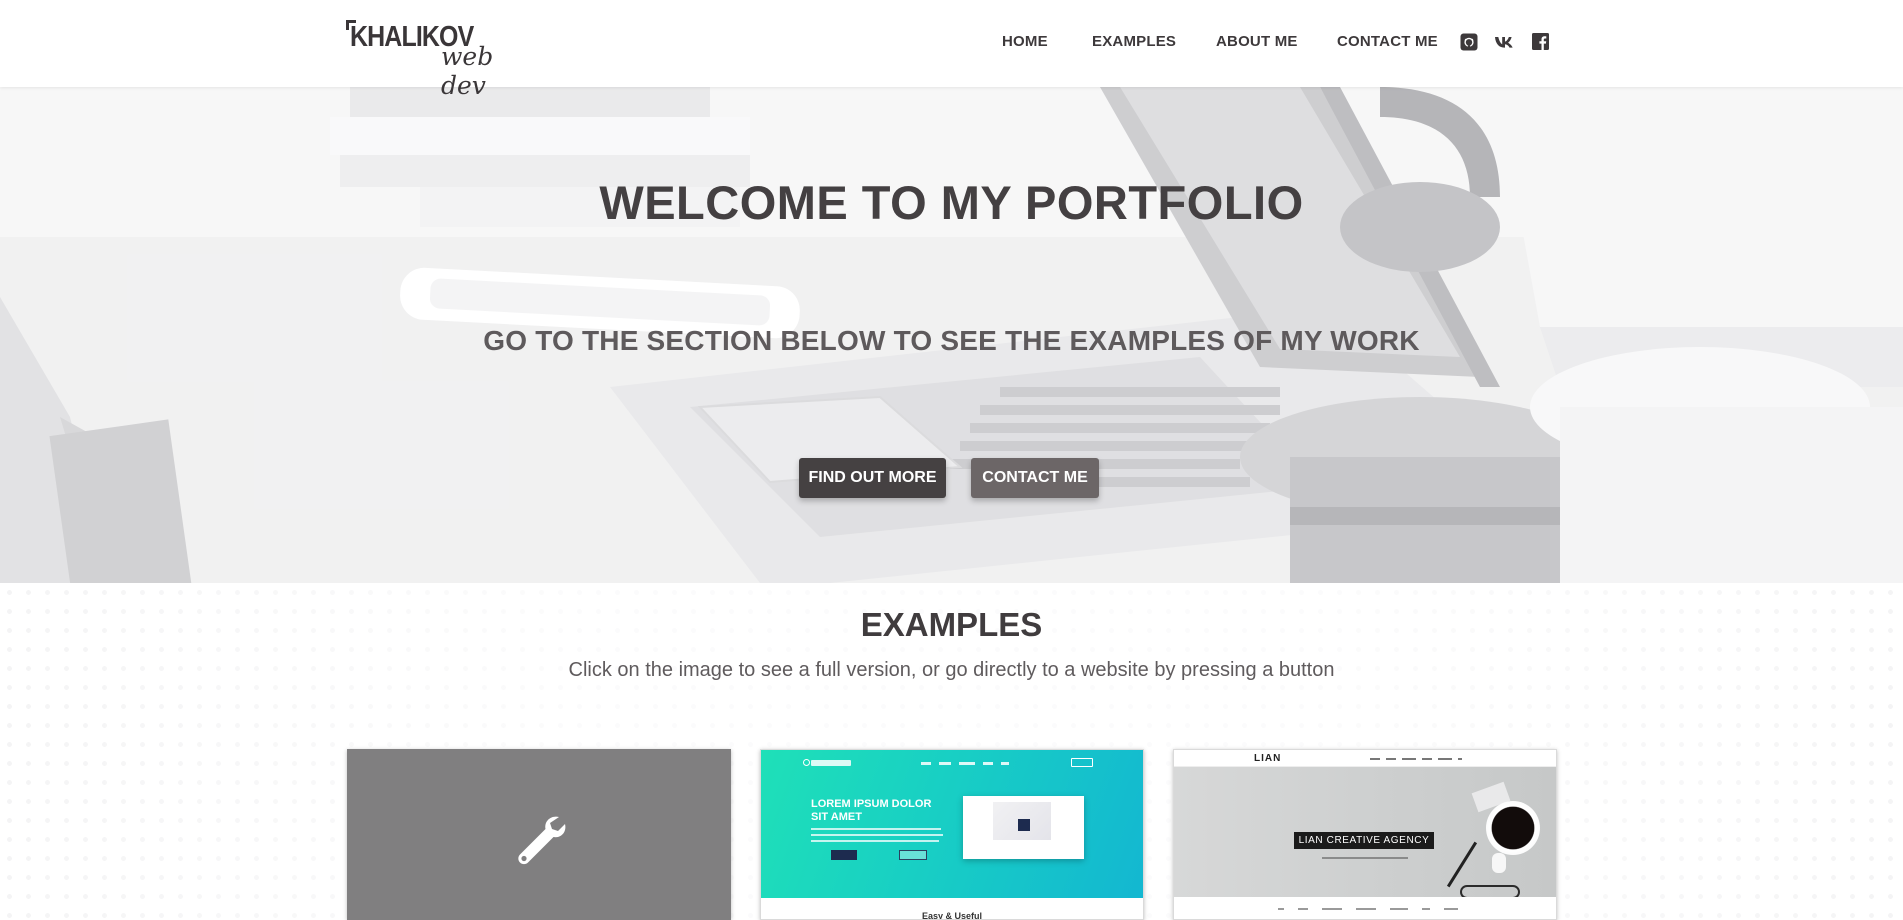 The image size is (1903, 920). Describe the element at coordinates (1268, 758) in the screenshot. I see `agency-logo: LIAN` at that location.